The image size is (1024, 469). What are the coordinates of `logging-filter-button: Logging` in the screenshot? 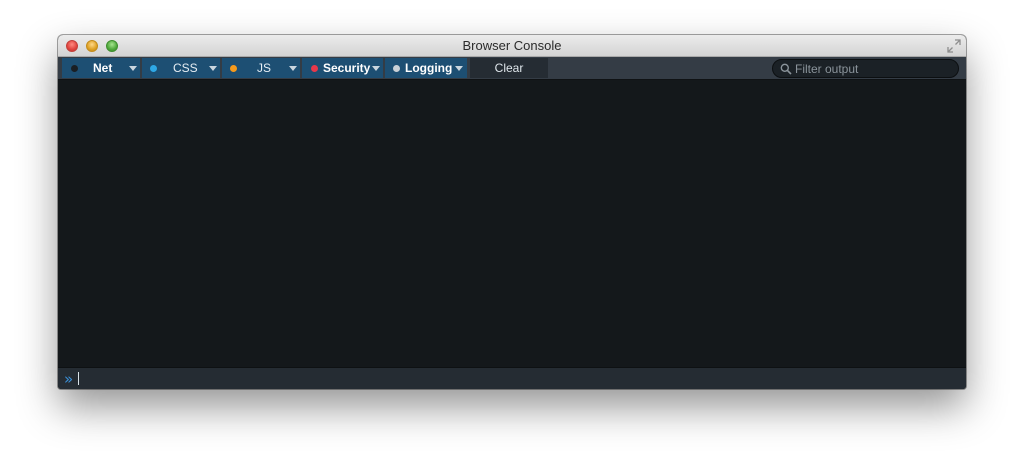 It's located at (426, 68).